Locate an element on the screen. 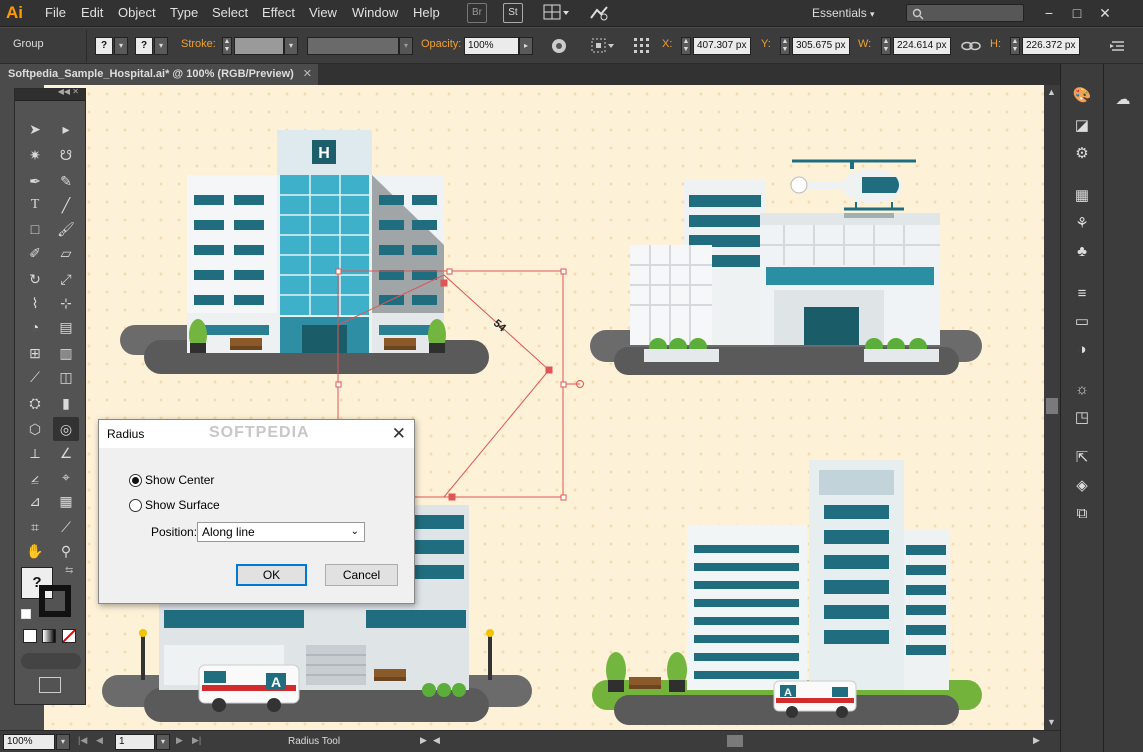  menu-object: Object is located at coordinates (137, 13).